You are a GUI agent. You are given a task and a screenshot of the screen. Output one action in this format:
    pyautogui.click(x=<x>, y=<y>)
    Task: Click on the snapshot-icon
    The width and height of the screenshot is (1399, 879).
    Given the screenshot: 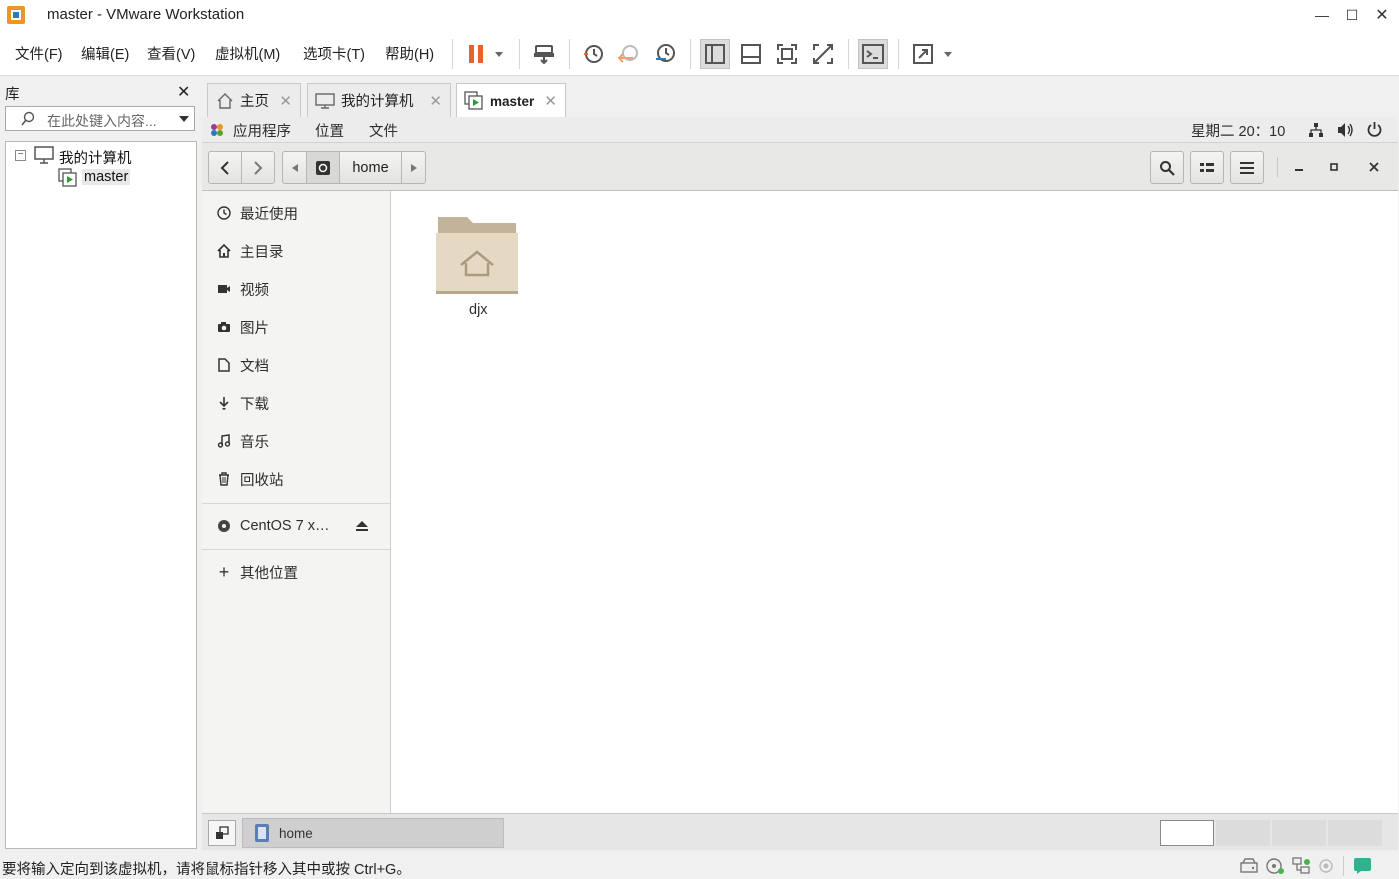 What is the action you would take?
    pyautogui.click(x=593, y=54)
    